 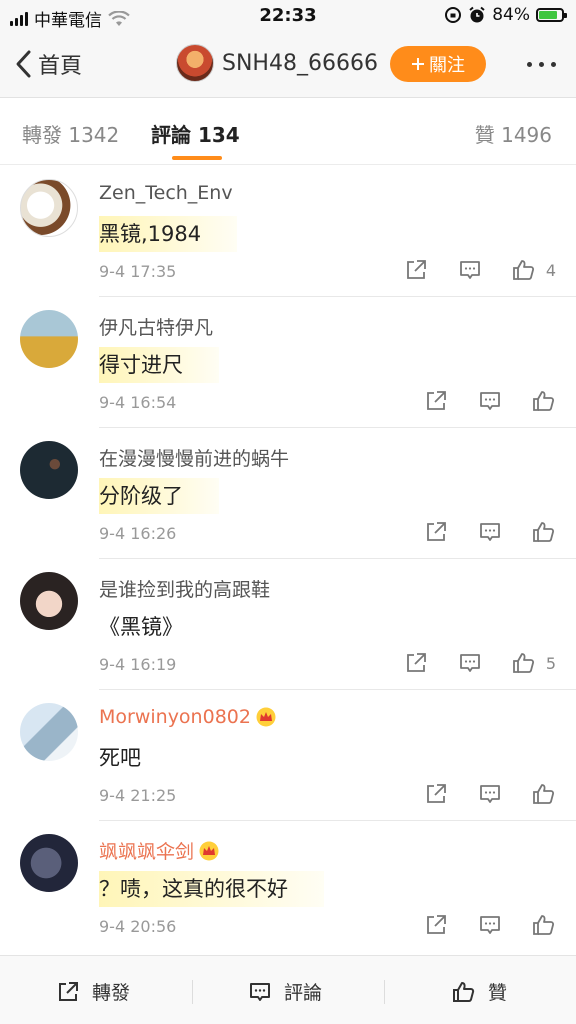 I want to click on comment-like-button: 4, so click(x=534, y=270).